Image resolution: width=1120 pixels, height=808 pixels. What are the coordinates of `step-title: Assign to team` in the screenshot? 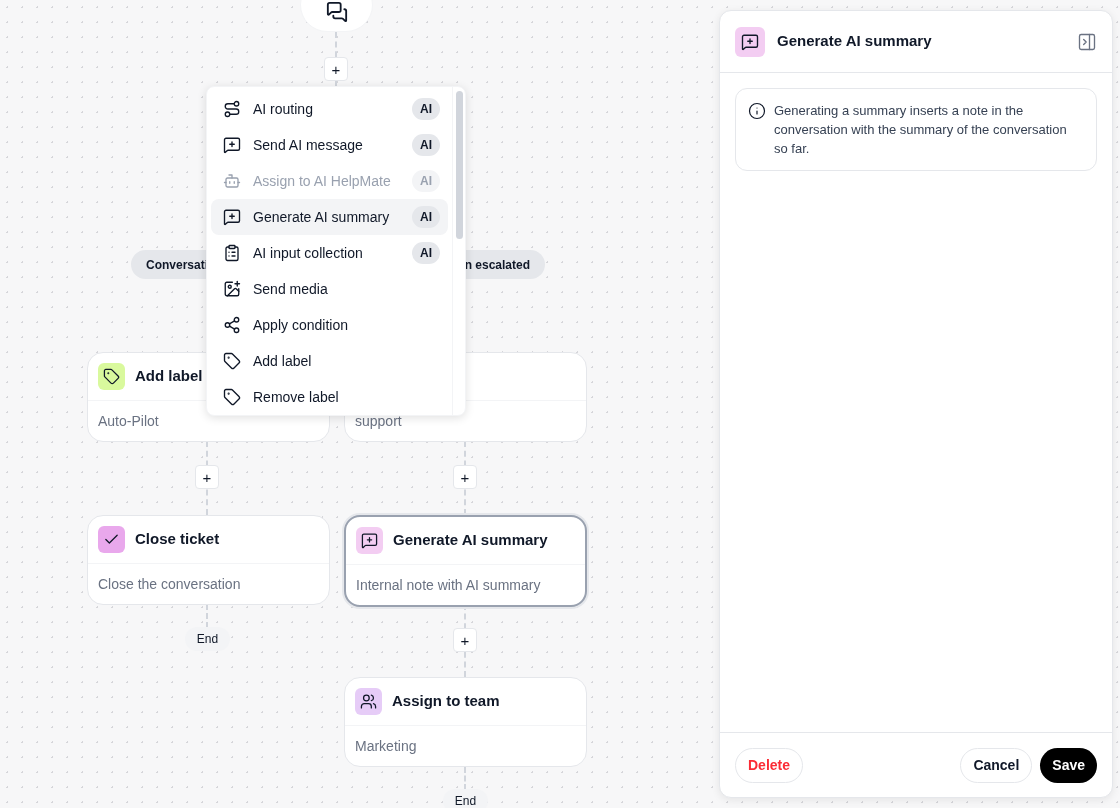 It's located at (446, 701).